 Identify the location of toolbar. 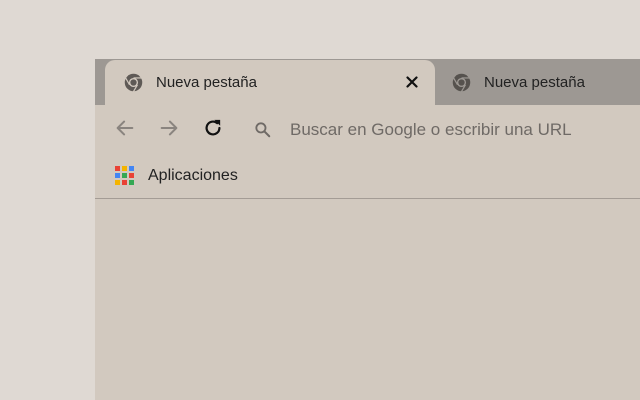
(367, 130).